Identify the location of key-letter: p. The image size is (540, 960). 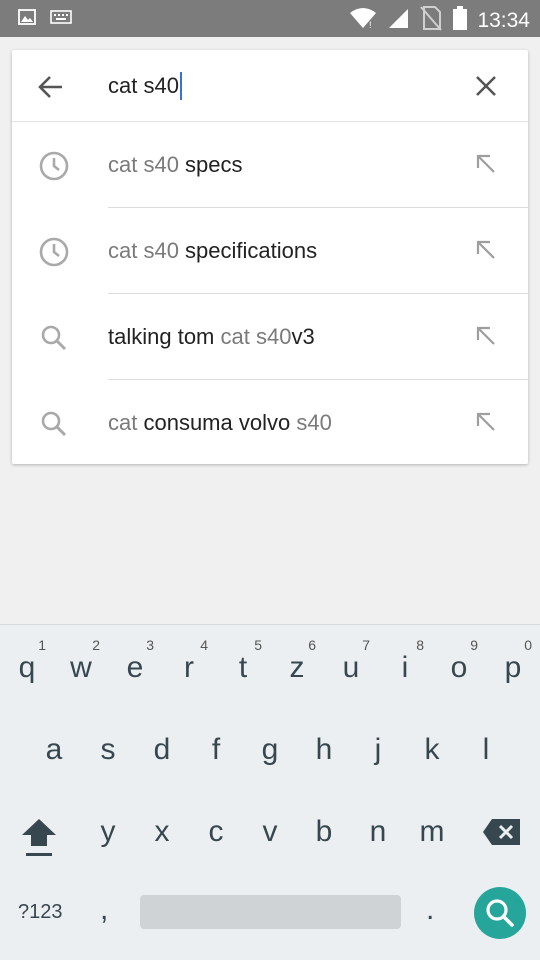
(513, 667).